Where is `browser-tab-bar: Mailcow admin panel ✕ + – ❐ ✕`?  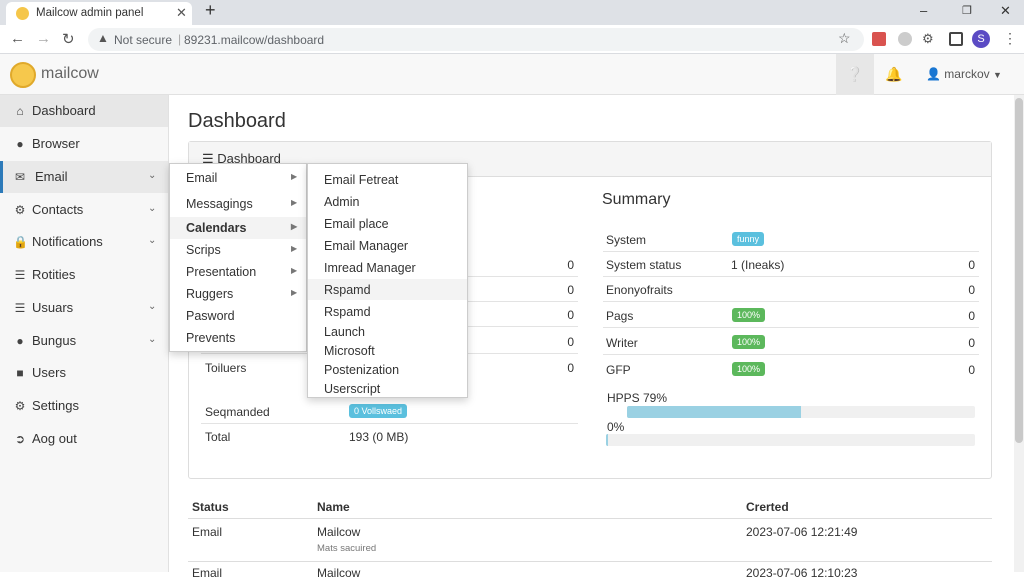
browser-tab-bar: Mailcow admin panel ✕ + – ❐ ✕ is located at coordinates (512, 12).